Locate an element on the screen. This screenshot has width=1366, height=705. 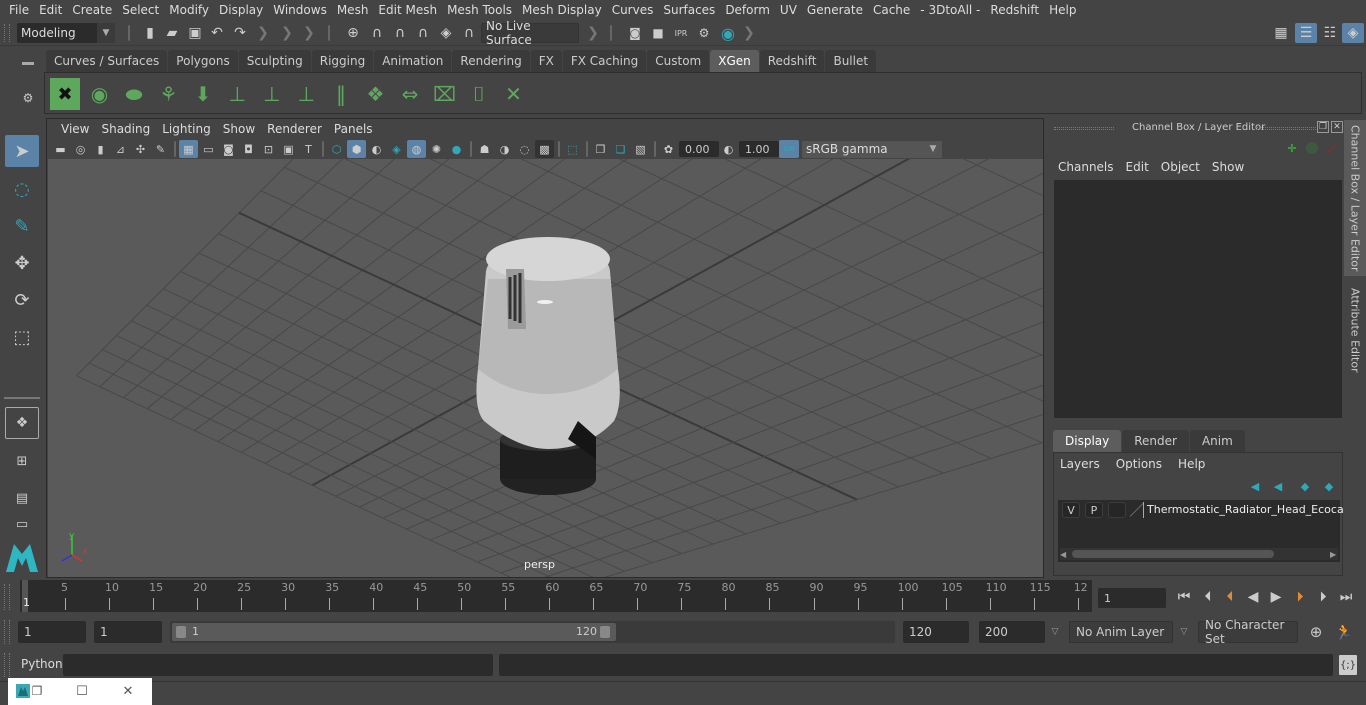
textured-icon: ◍ is located at coordinates (416, 149).